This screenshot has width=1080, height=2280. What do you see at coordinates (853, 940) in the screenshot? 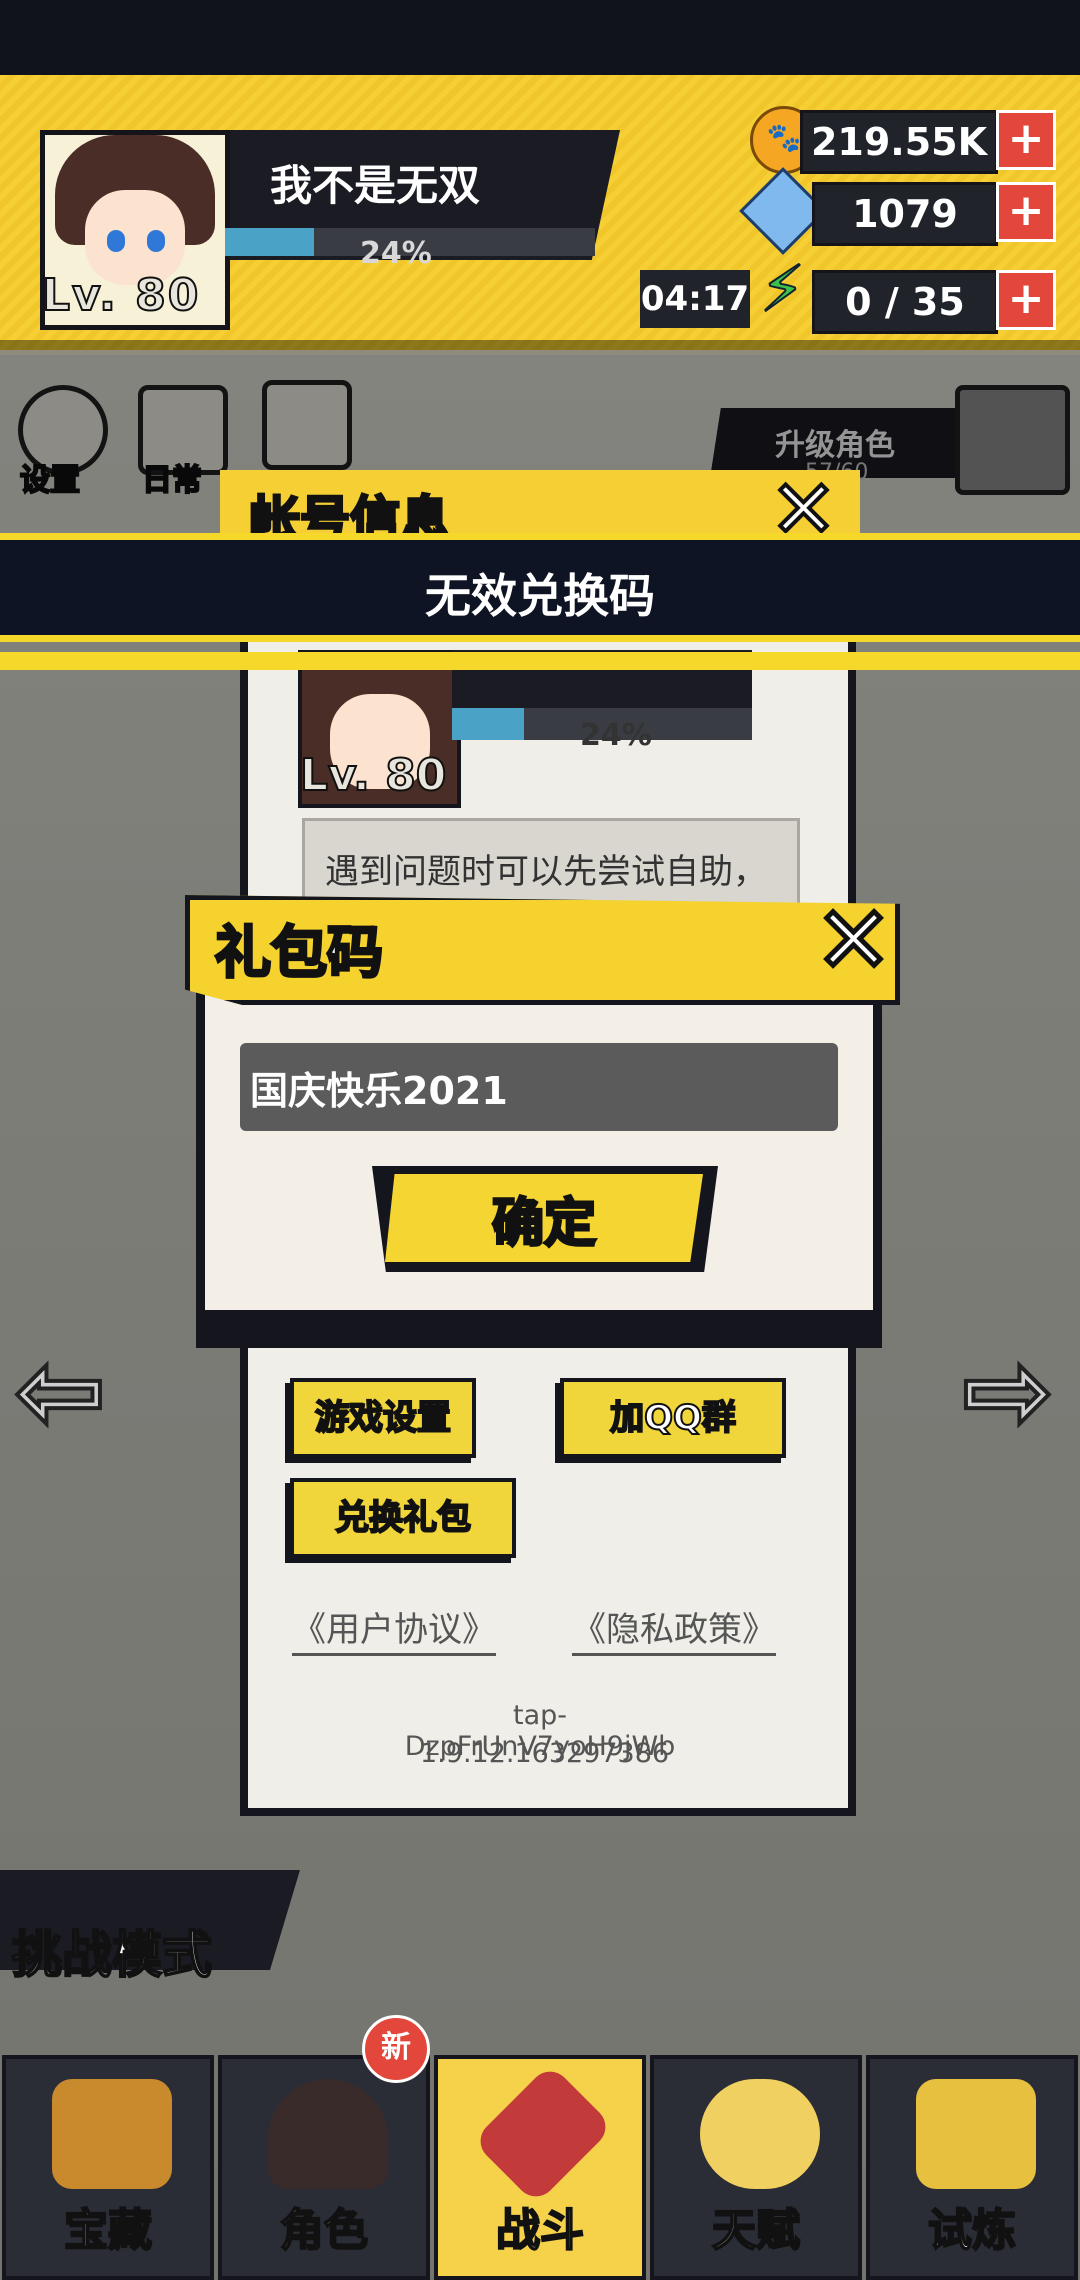
I see `gift-dialog-close-icon: ✕` at bounding box center [853, 940].